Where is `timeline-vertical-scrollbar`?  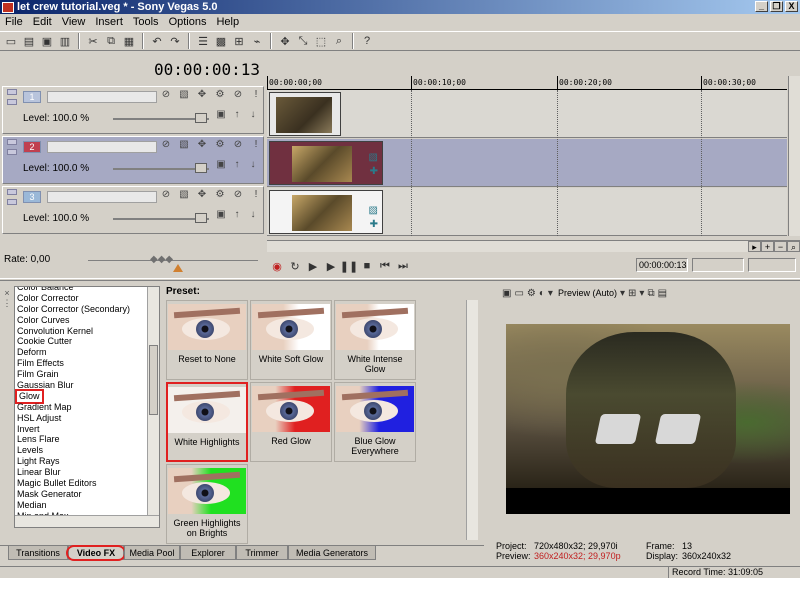
timeline-vertical-scrollbar is located at coordinates (794, 156).